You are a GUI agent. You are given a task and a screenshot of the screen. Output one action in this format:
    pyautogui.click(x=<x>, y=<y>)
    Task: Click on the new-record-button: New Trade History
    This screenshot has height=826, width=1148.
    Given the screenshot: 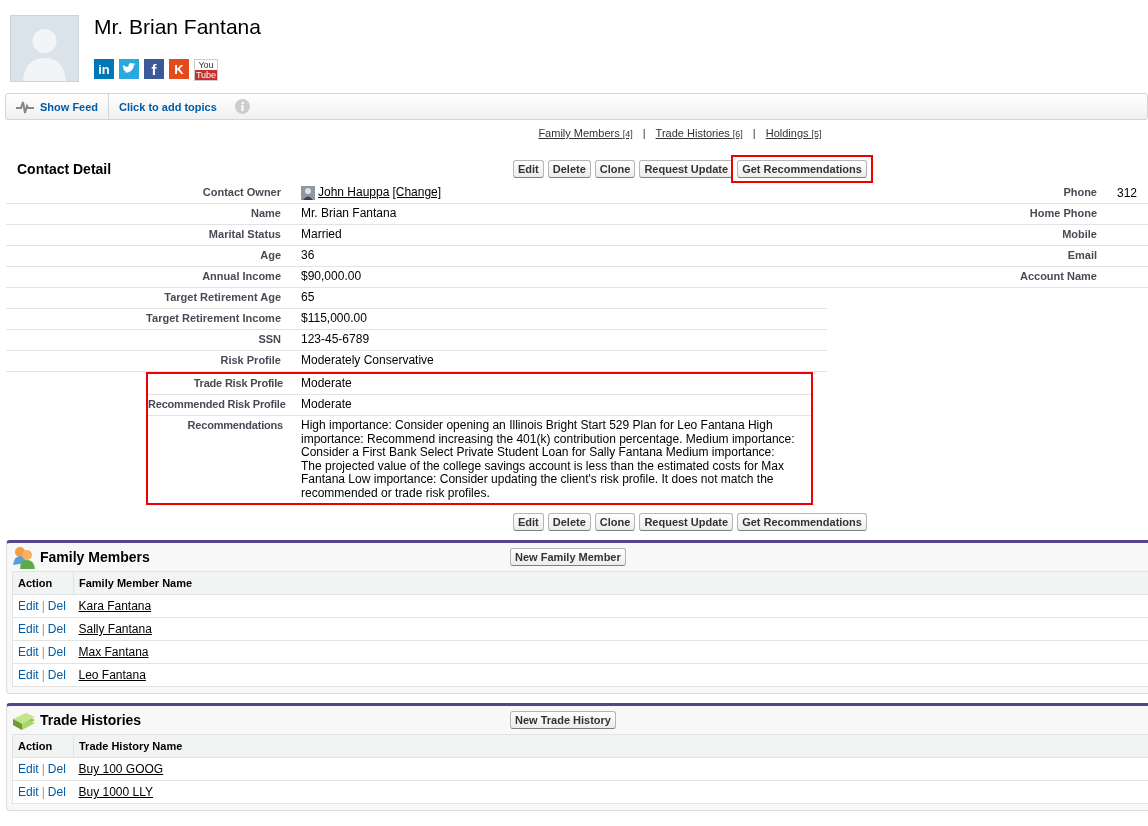 What is the action you would take?
    pyautogui.click(x=563, y=720)
    